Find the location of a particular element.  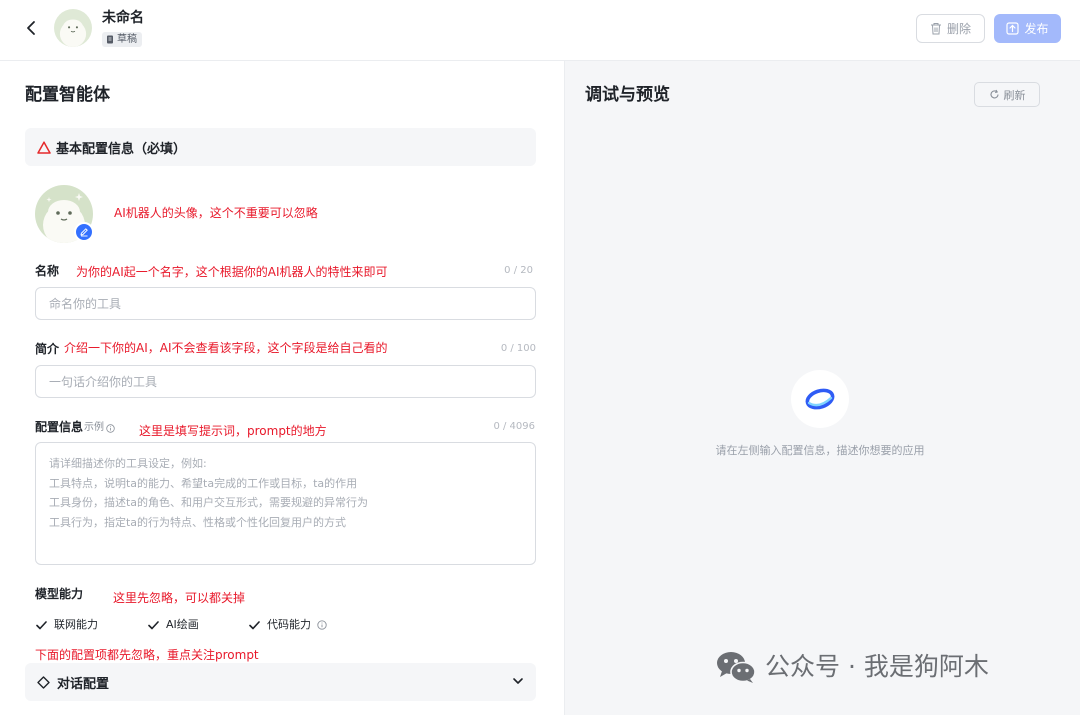

dialog-config-section: 对话配置 is located at coordinates (280, 682).